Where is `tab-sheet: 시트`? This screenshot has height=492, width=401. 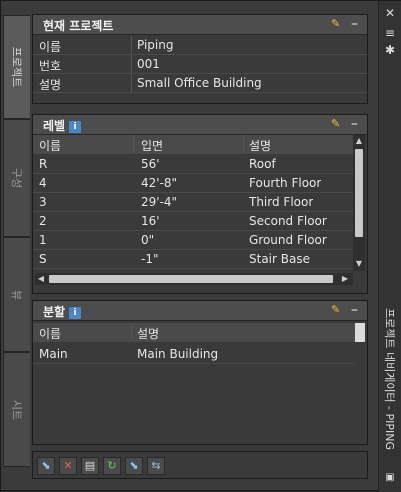 tab-sheet: 시트 is located at coordinates (16, 409).